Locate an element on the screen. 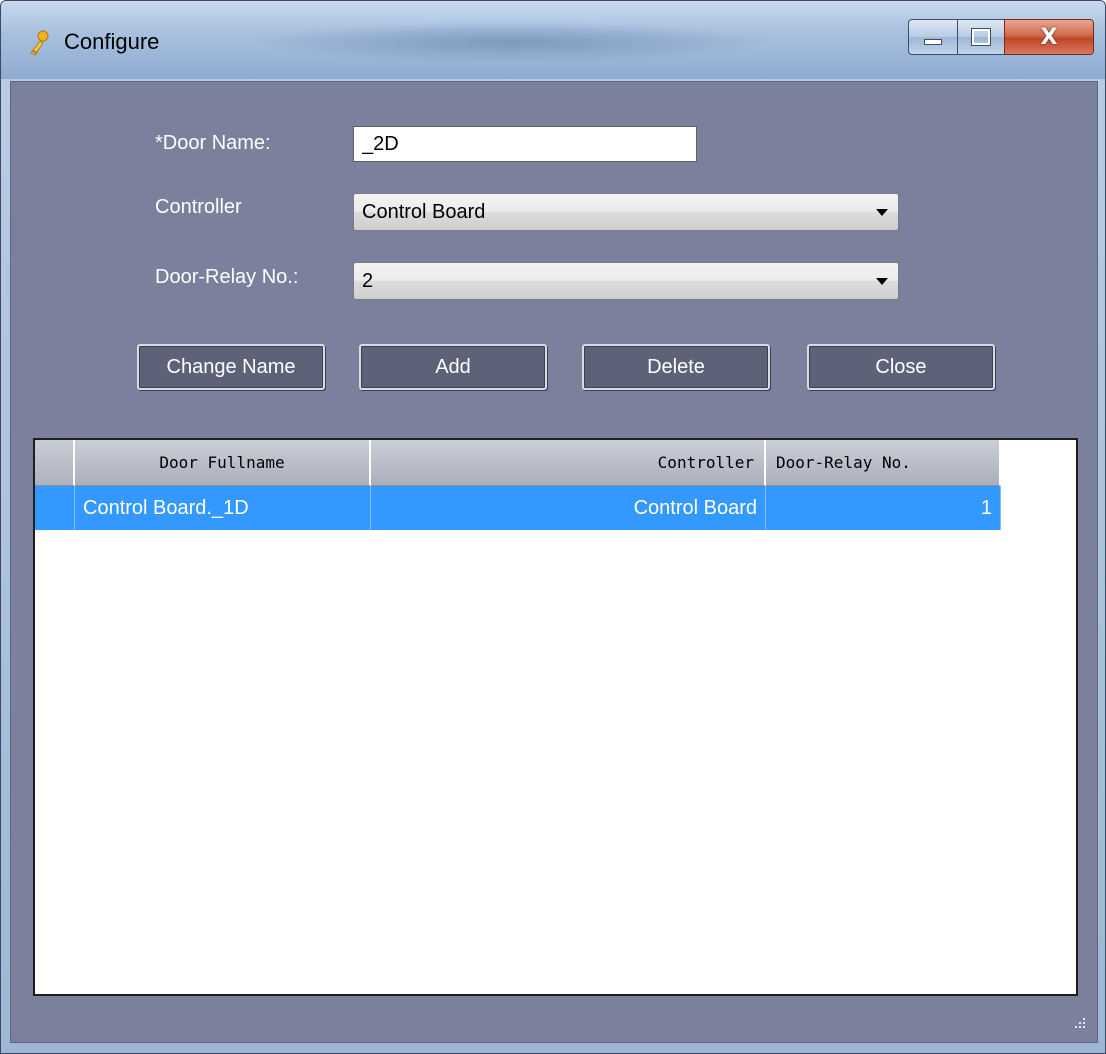 Image resolution: width=1106 pixels, height=1054 pixels. cell-controller: Control Board is located at coordinates (568, 508).